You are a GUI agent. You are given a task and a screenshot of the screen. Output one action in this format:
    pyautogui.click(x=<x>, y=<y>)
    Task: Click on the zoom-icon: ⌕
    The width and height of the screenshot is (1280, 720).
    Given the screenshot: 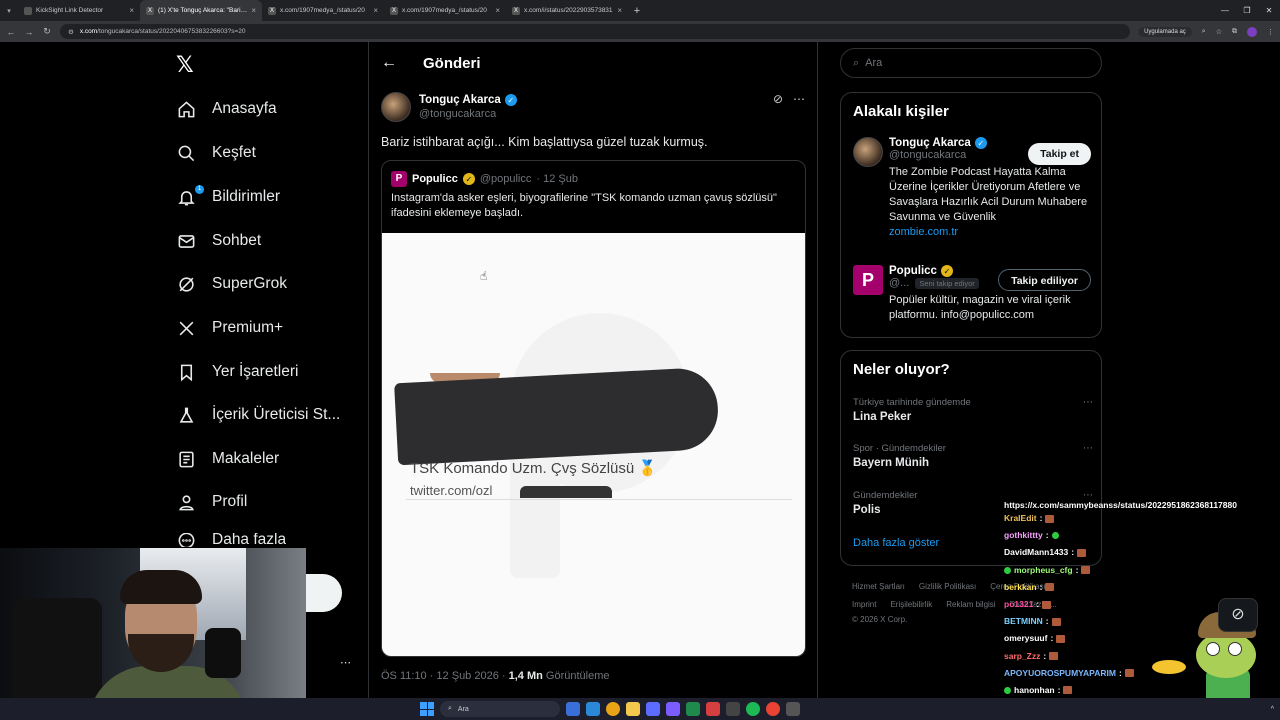 What is the action you would take?
    pyautogui.click(x=1204, y=32)
    